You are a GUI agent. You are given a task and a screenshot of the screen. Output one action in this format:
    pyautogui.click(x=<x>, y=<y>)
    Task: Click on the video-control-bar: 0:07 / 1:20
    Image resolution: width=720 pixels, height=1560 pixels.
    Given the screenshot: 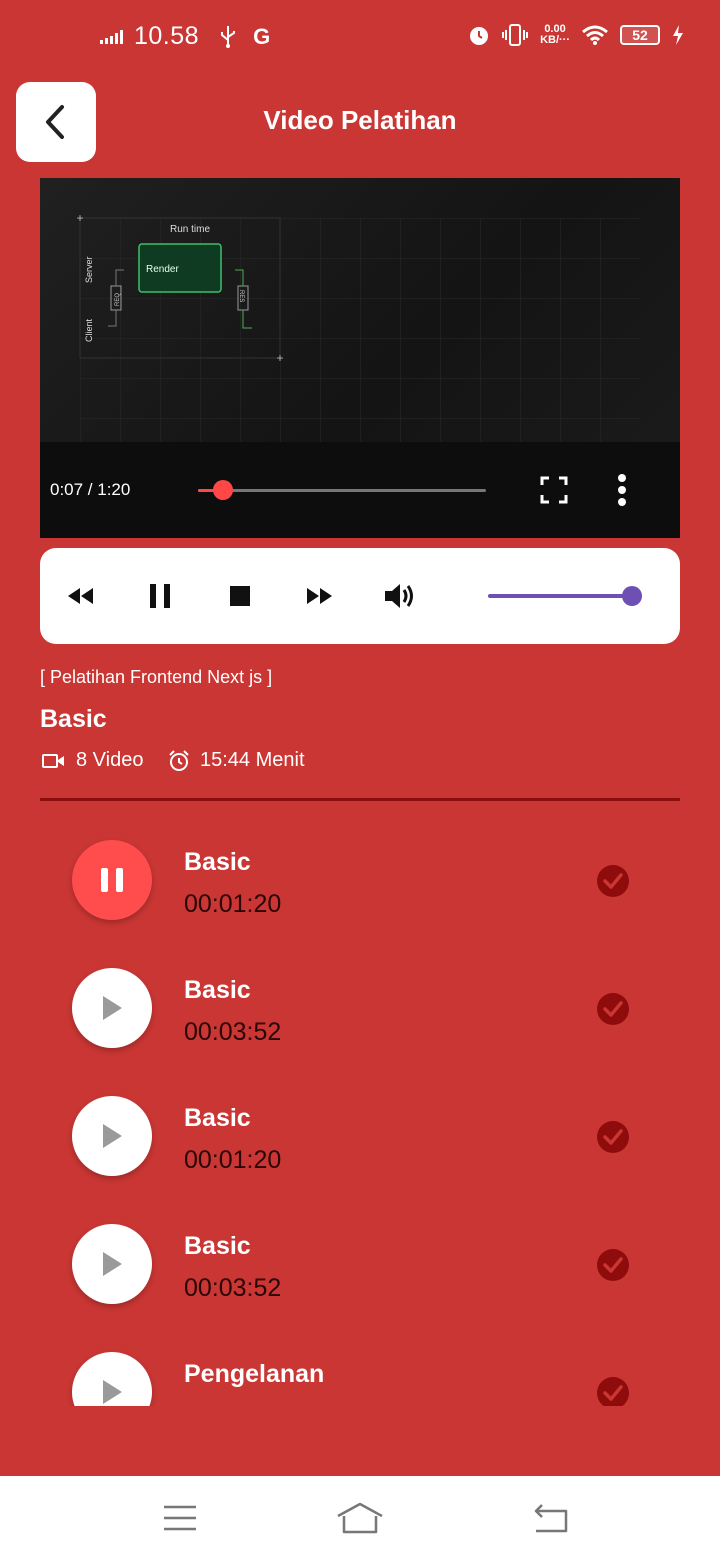 What is the action you would take?
    pyautogui.click(x=360, y=490)
    